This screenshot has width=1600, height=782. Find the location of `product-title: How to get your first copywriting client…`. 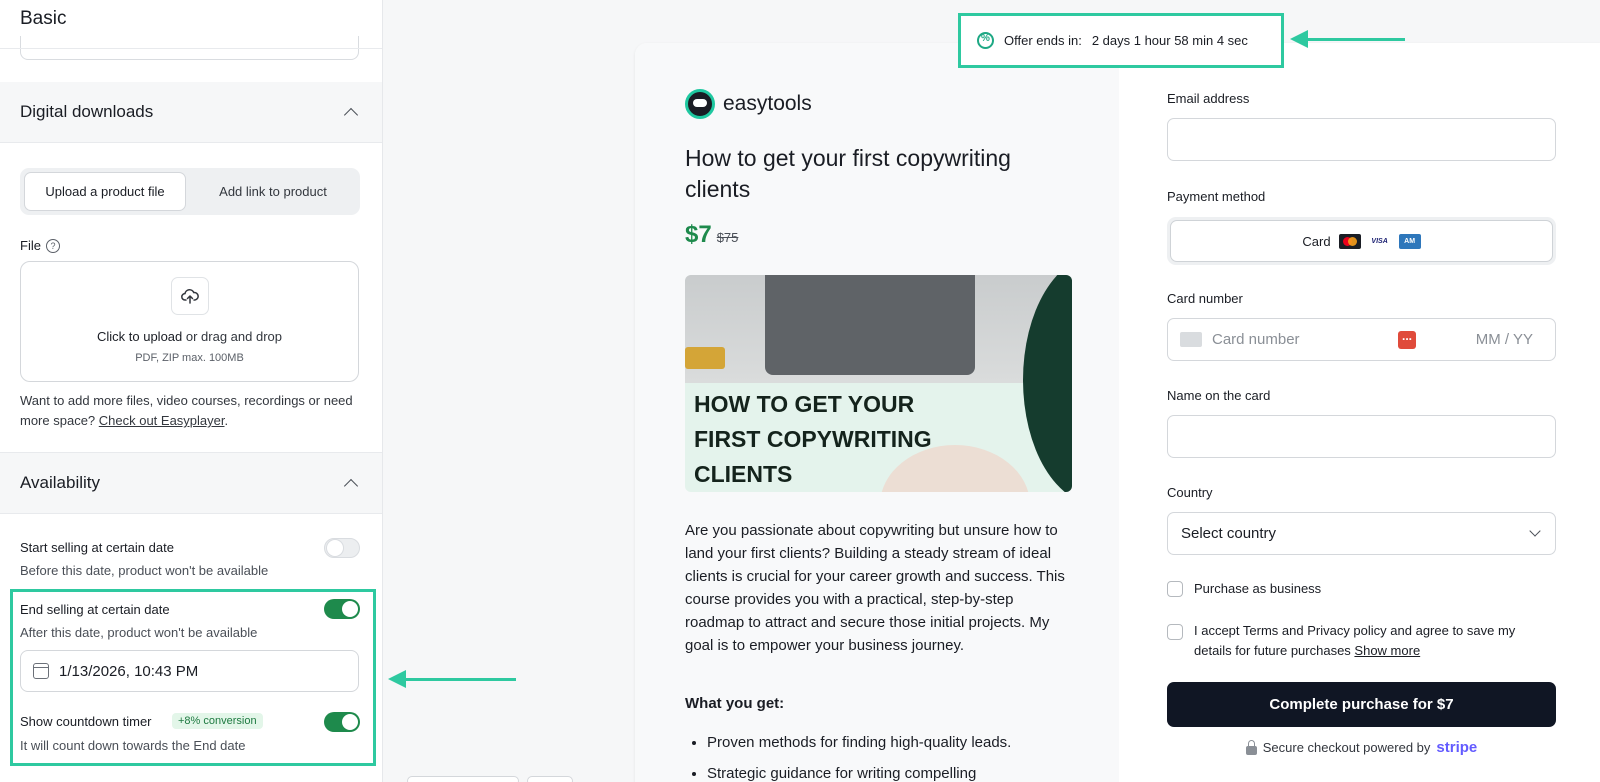

product-title: How to get your first copywriting client… is located at coordinates (848, 173).